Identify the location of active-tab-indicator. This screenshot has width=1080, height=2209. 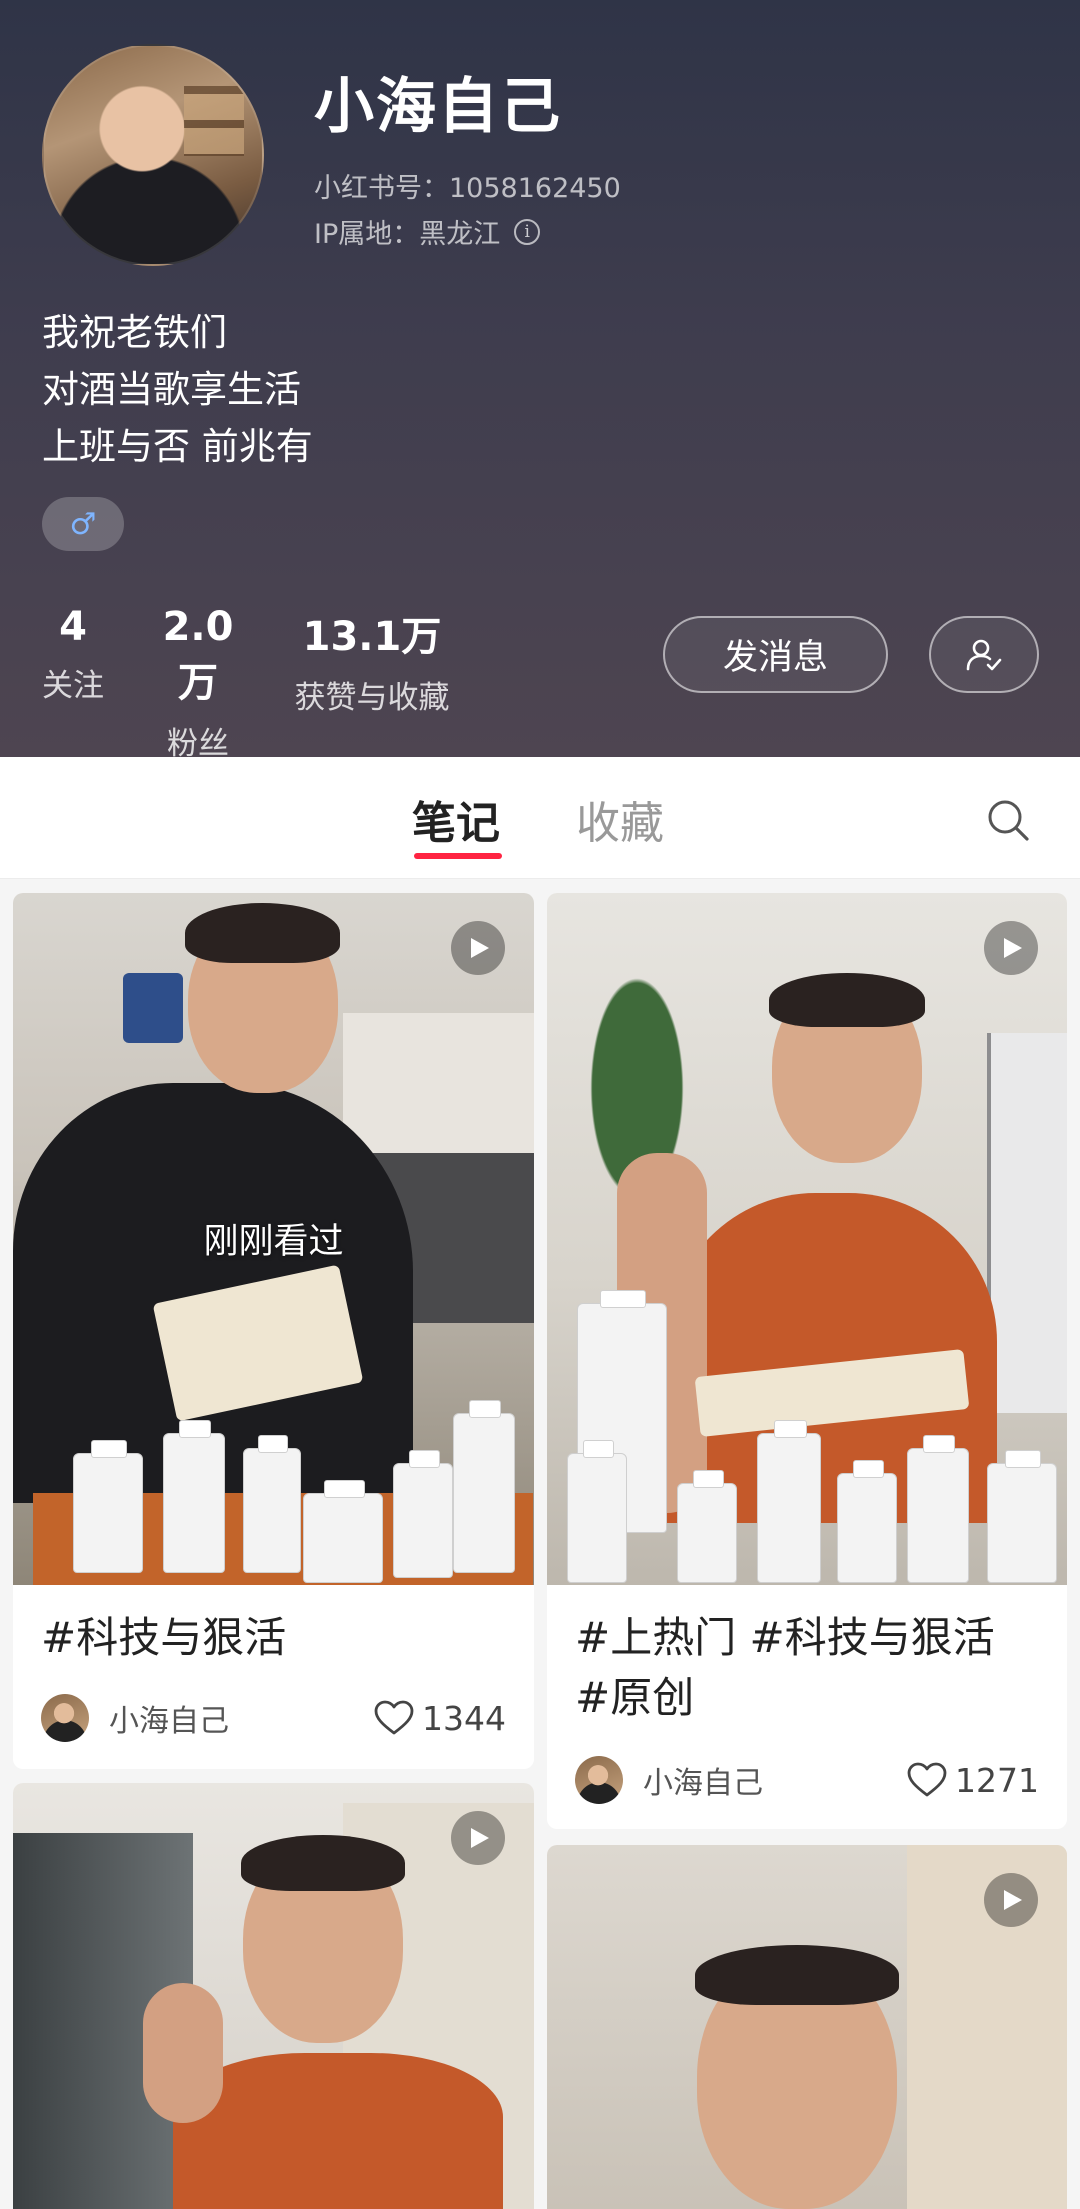
(458, 856).